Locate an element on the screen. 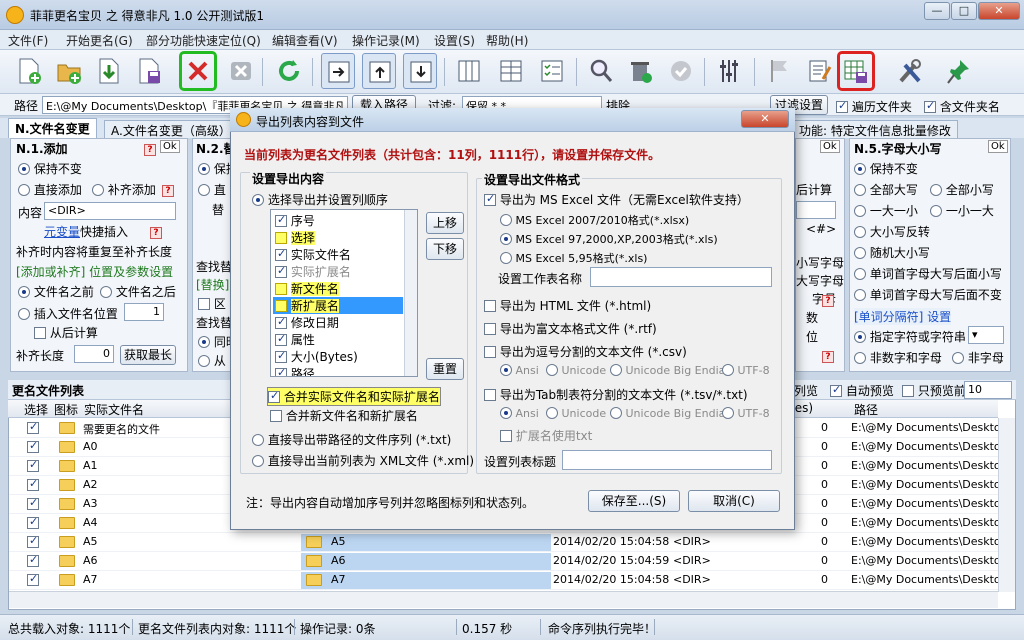  pin-button is located at coordinates (959, 71).